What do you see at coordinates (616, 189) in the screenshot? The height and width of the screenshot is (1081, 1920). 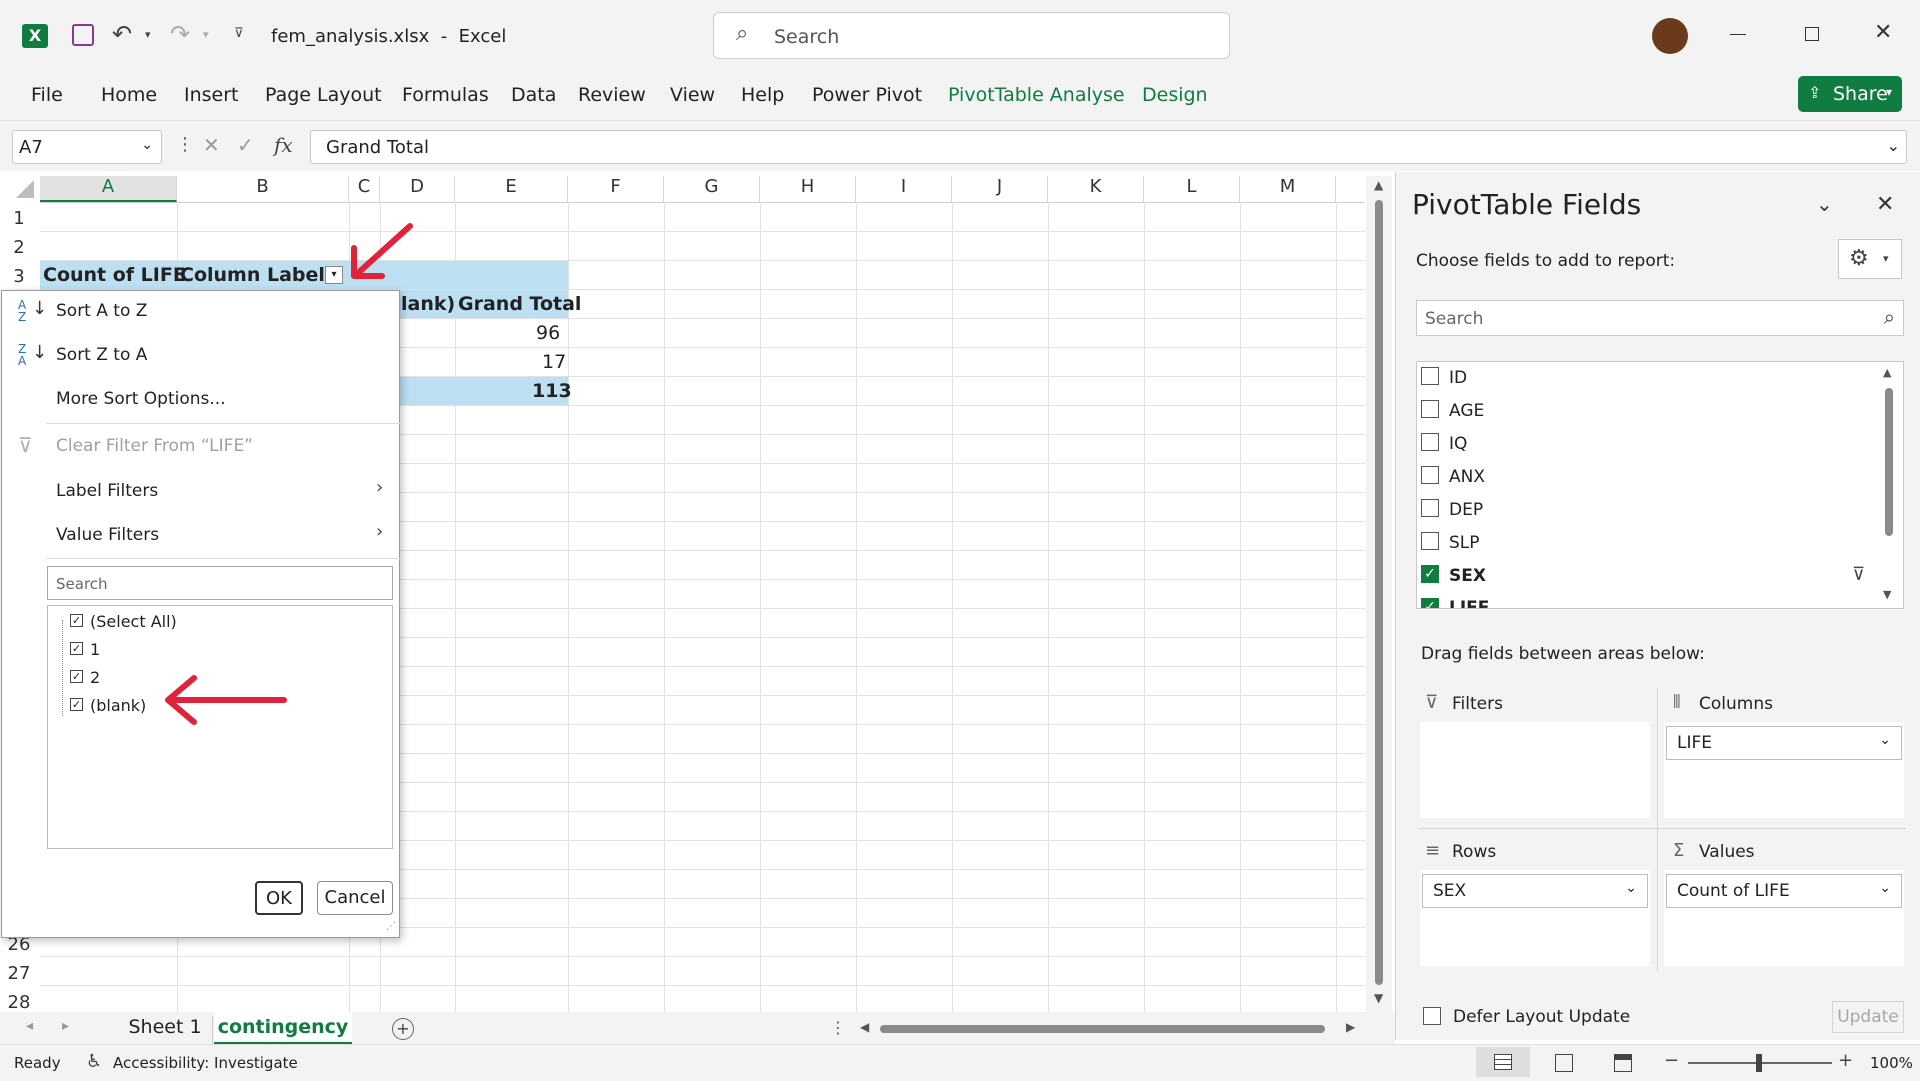 I see `column-header-F: F` at bounding box center [616, 189].